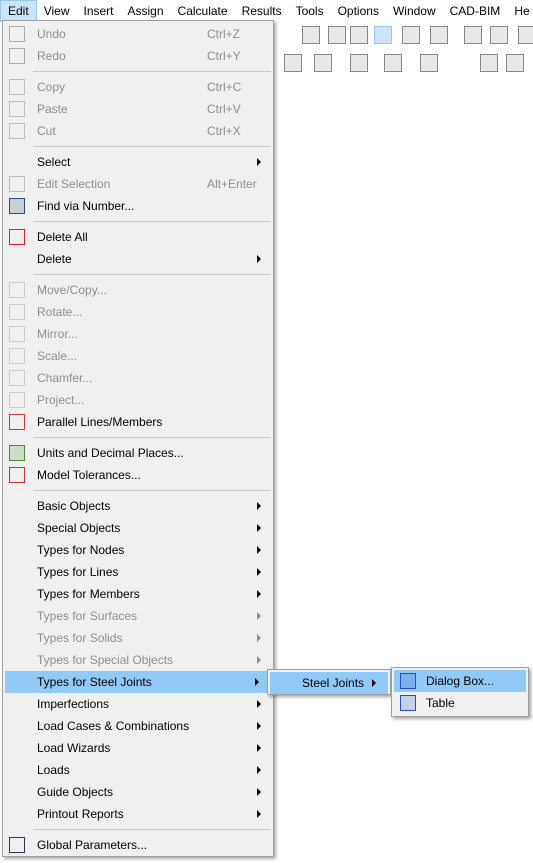  I want to click on menu-item-paste: Paste Ctrl+V, so click(138, 109).